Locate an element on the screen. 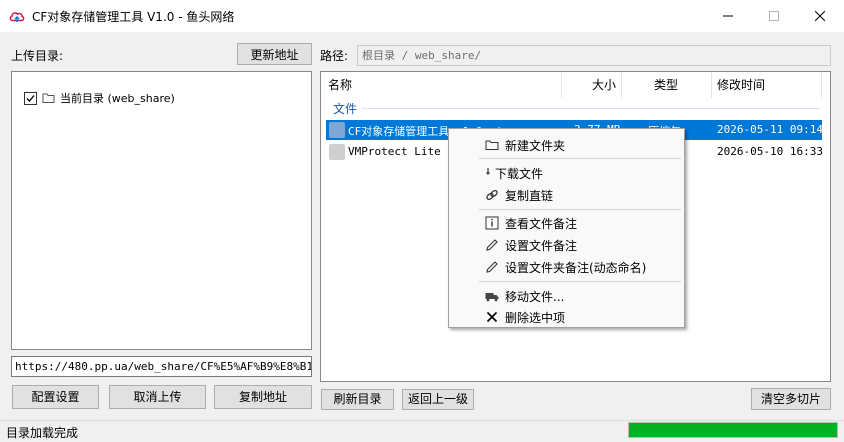 The height and width of the screenshot is (442, 844). copy-address-button: 复制地址 is located at coordinates (263, 397).